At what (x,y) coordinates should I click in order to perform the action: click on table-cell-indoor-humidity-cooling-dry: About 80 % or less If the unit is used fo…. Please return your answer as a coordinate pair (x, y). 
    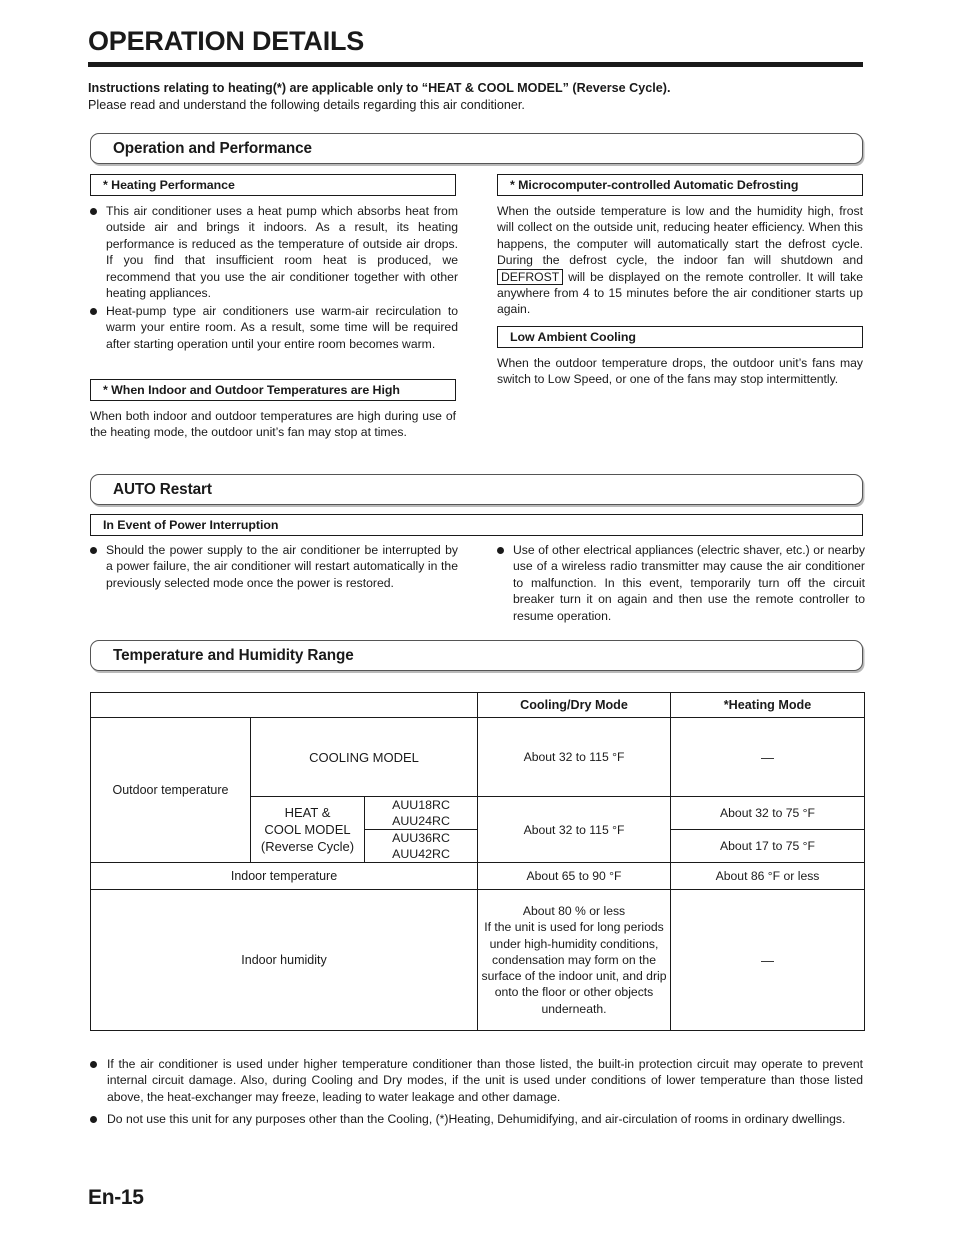
    Looking at the image, I should click on (574, 960).